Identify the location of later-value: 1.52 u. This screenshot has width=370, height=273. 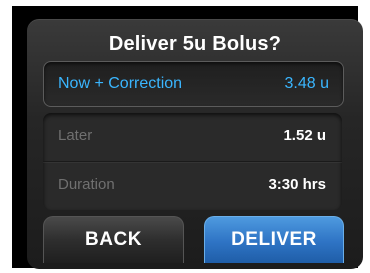
(304, 135).